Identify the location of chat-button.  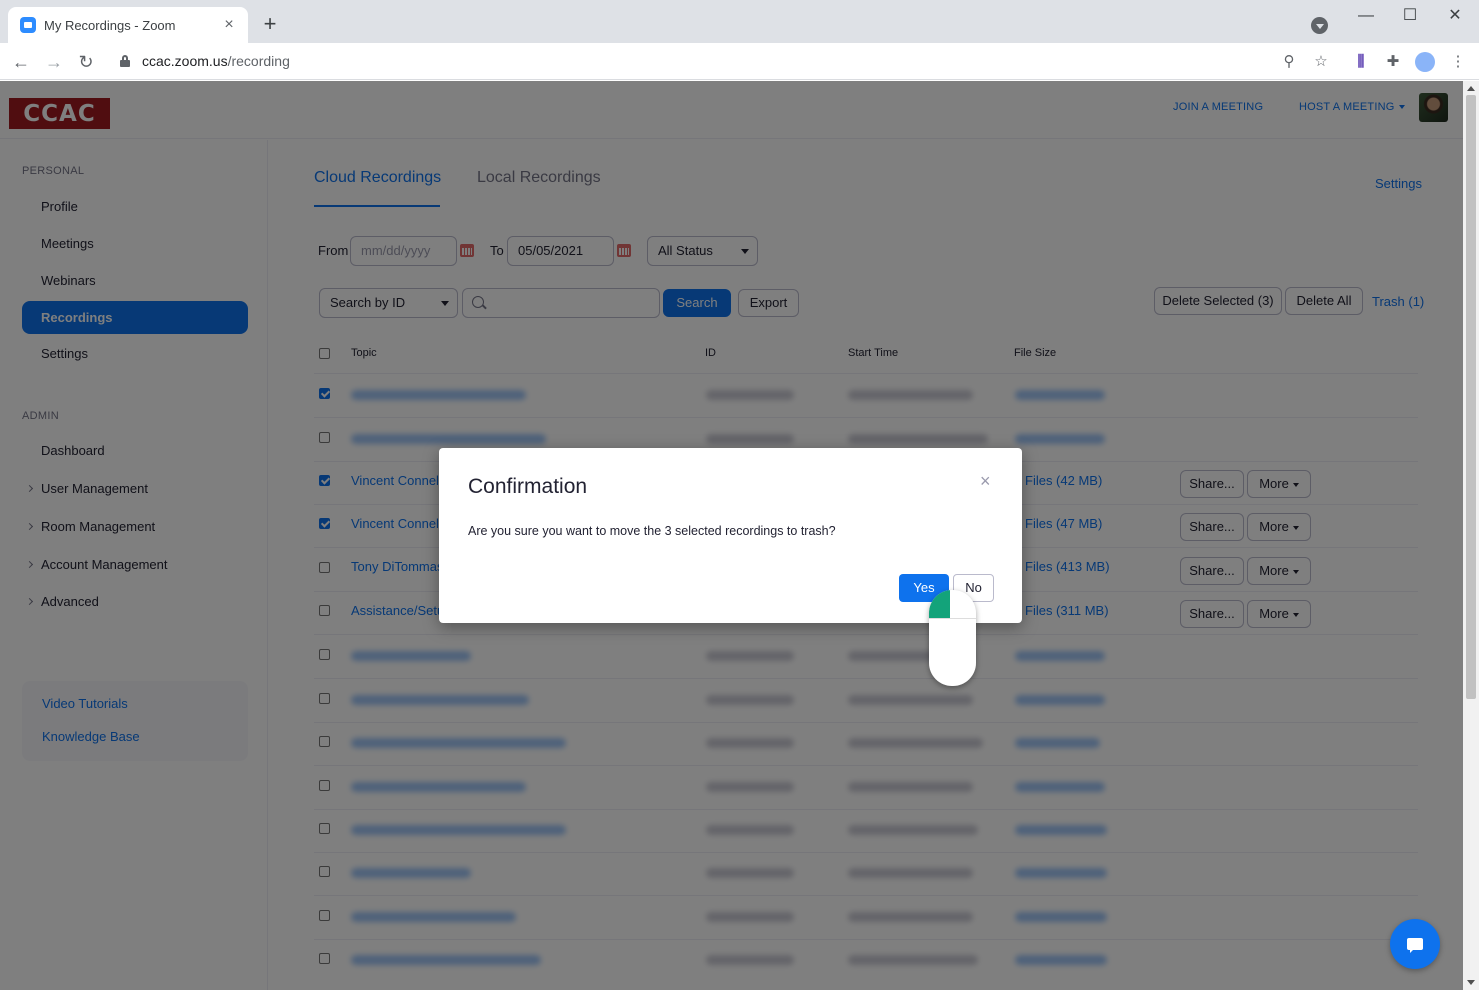
(1415, 944).